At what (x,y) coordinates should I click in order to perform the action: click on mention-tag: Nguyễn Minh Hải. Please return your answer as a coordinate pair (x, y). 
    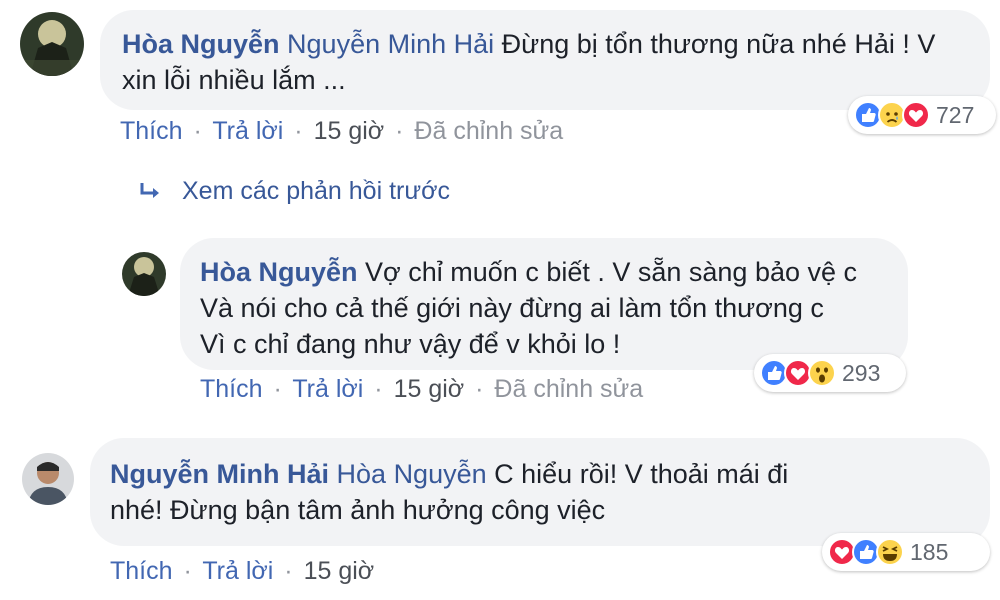
    Looking at the image, I should click on (390, 44).